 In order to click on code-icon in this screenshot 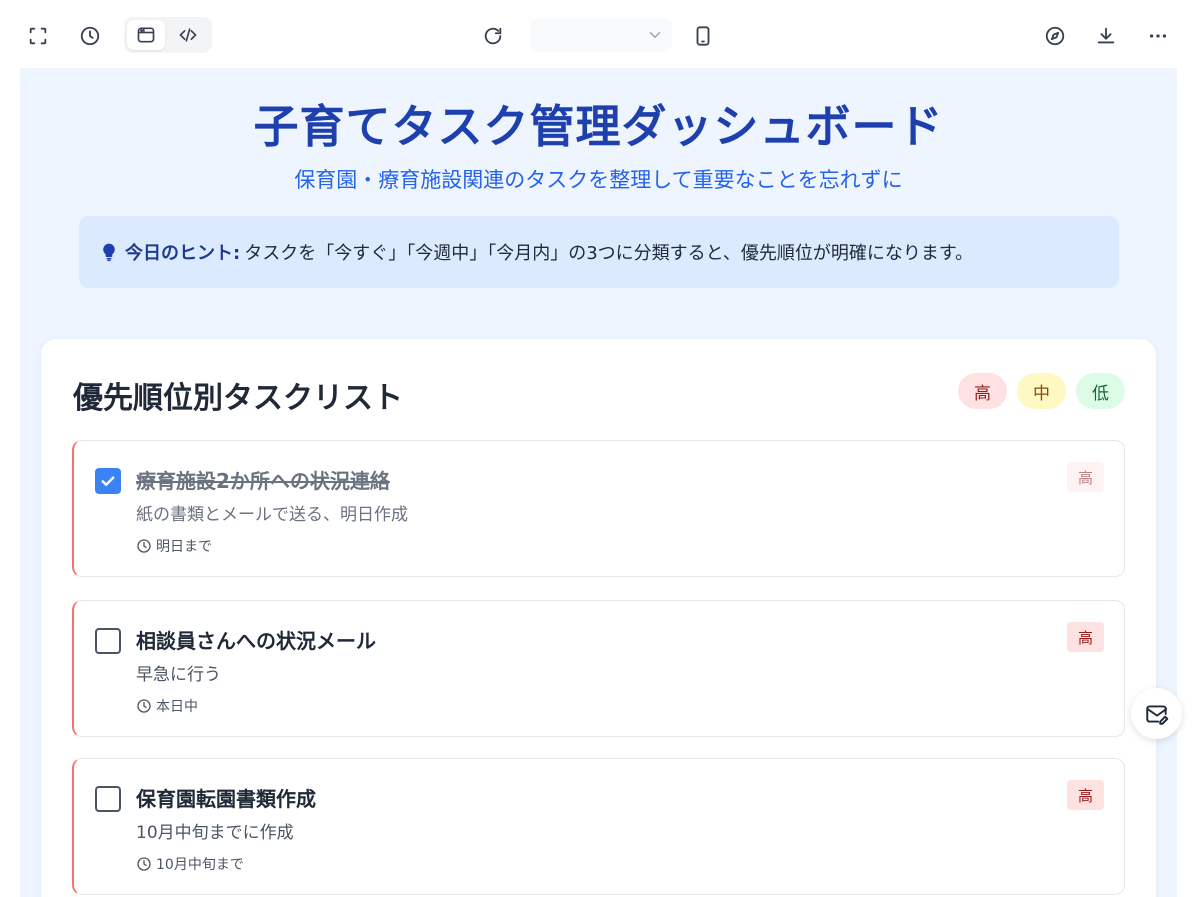, I will do `click(188, 35)`.